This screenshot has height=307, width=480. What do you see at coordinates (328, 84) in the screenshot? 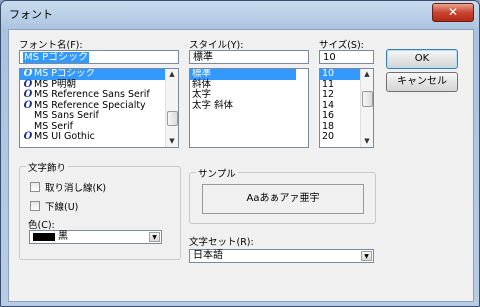
I see `size-list-item-label: 11` at bounding box center [328, 84].